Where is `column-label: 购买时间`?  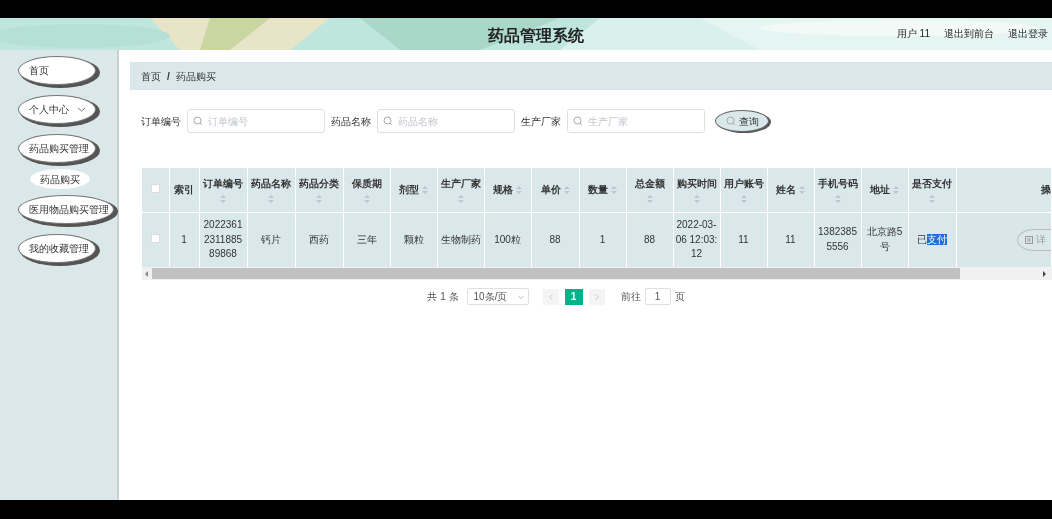 column-label: 购买时间 is located at coordinates (696, 184).